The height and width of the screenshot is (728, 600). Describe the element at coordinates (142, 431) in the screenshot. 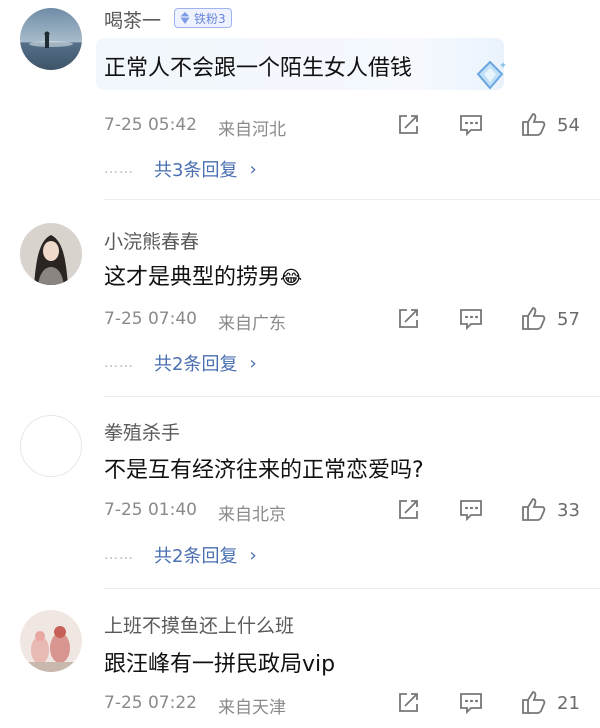

I see `username: 拳殖杀手` at that location.